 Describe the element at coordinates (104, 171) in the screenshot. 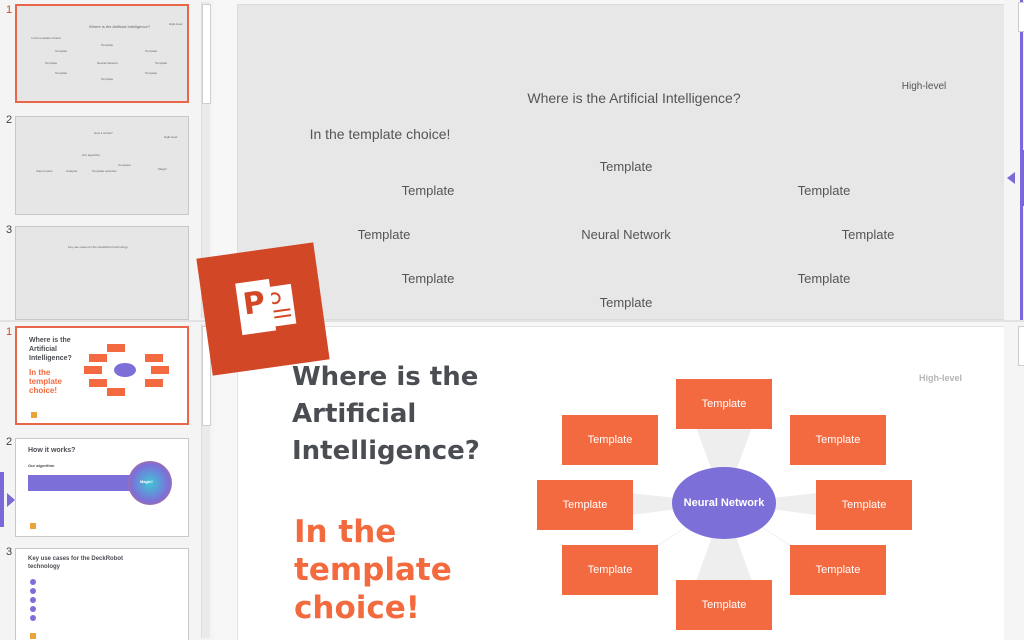

I see `thumb-text: Template selection` at that location.